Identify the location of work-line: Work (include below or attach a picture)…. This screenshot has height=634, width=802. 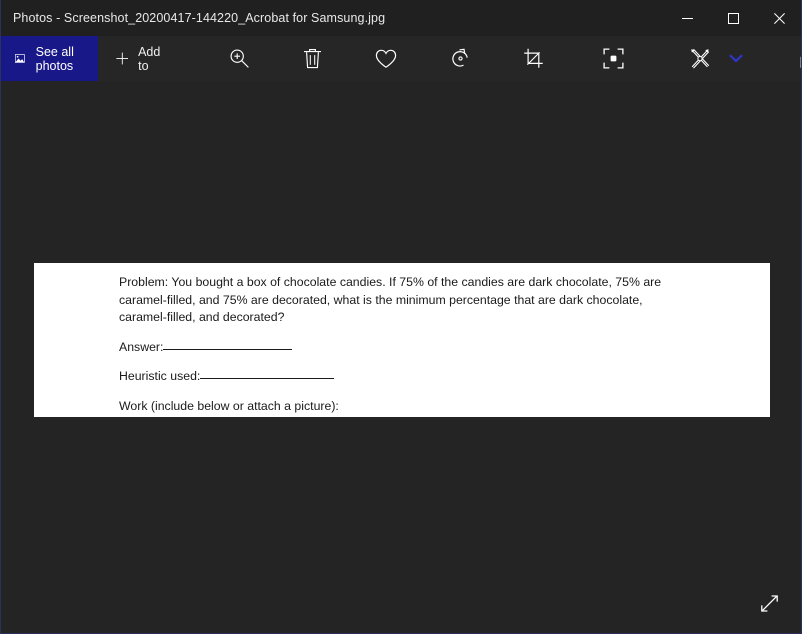
(229, 405).